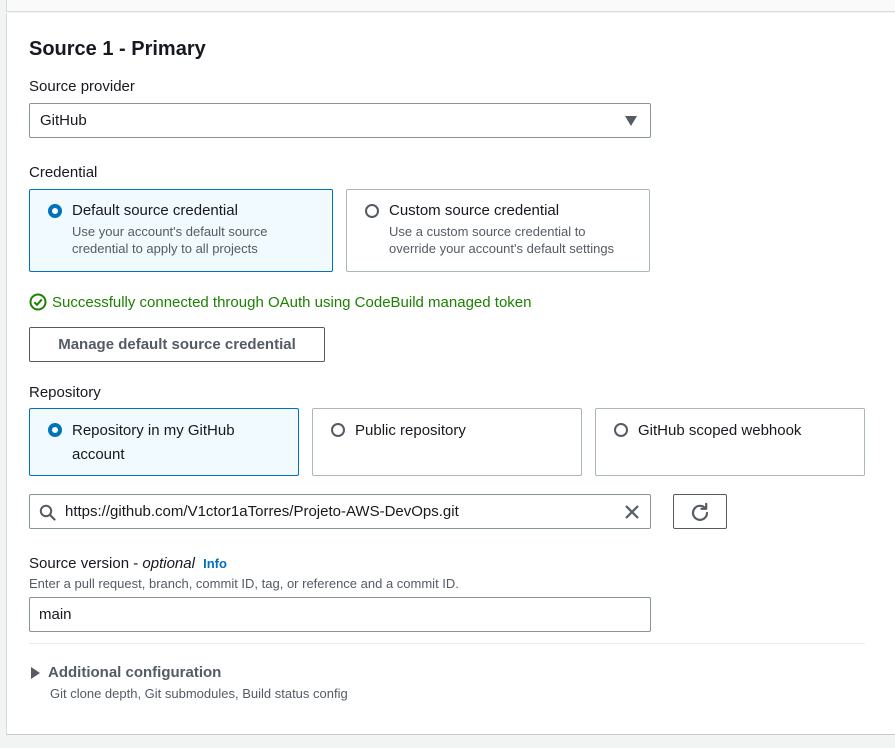 This screenshot has height=748, width=895. I want to click on credential-label: Credential, so click(63, 172).